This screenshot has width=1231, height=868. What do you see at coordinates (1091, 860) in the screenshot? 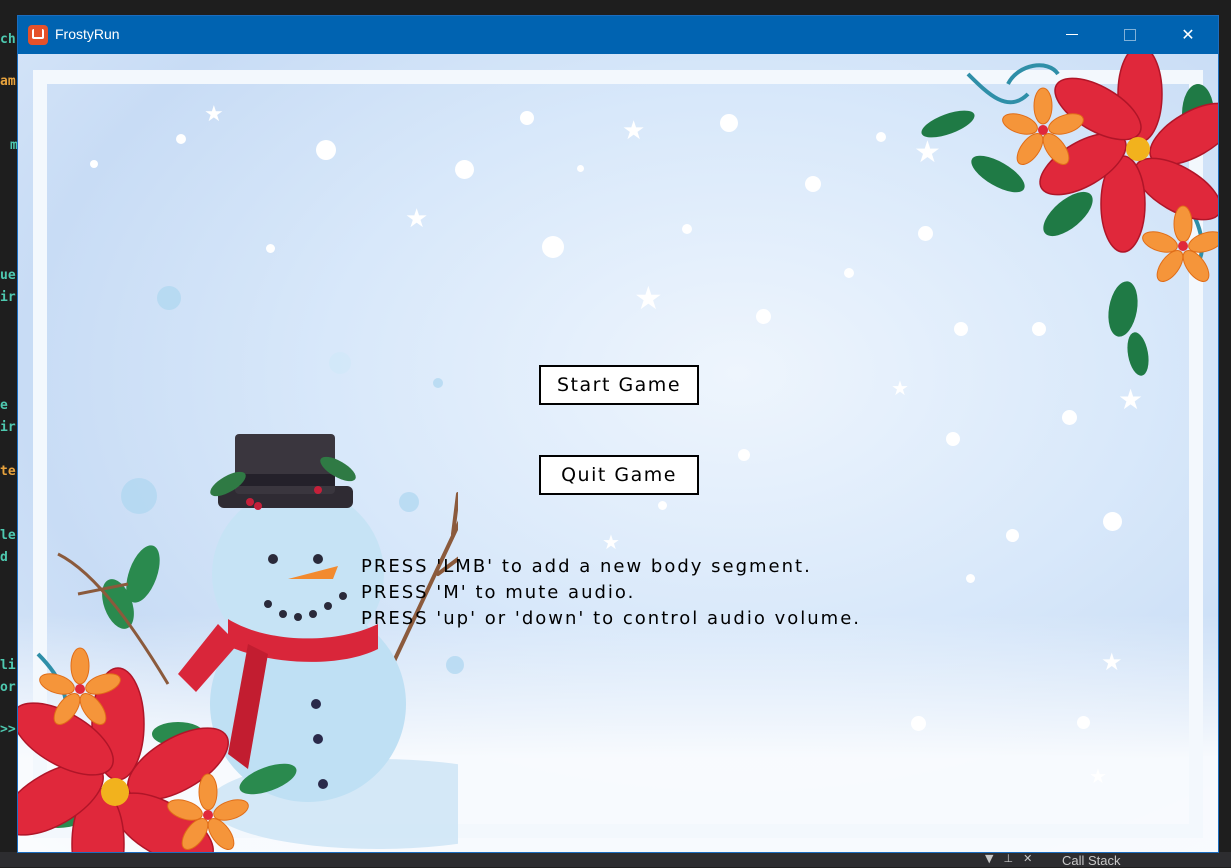
I see `call-stack-tab: Call Stack` at bounding box center [1091, 860].